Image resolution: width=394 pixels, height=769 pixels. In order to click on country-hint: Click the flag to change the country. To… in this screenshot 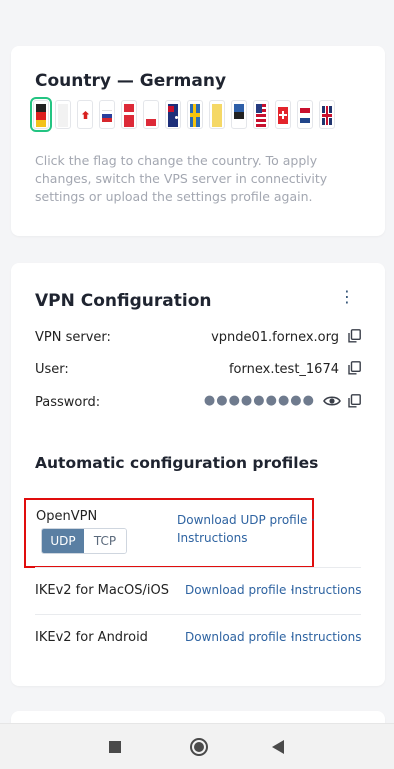, I will do `click(181, 178)`.